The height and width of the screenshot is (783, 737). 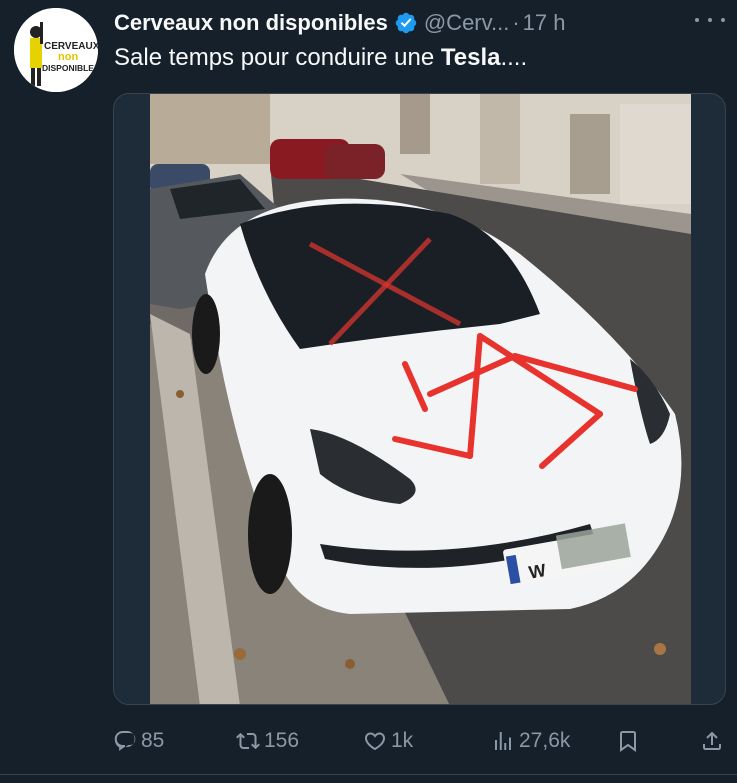 I want to click on heart-icon, so click(x=375, y=741).